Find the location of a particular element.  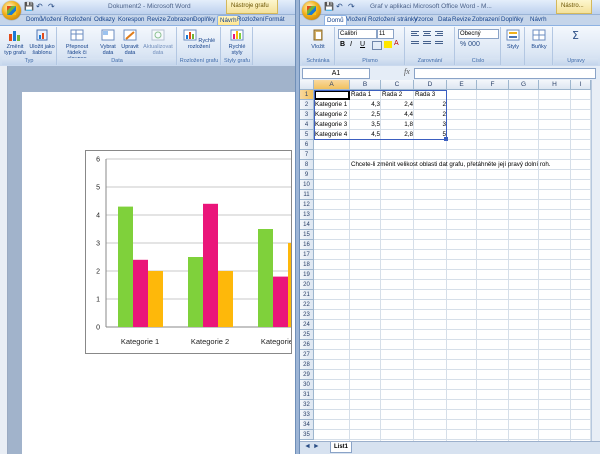

sheet-tab-list1: List1 is located at coordinates (341, 447).